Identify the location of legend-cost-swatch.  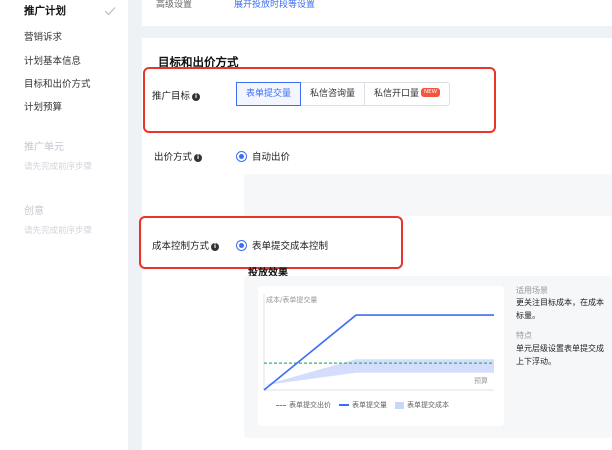
(399, 405).